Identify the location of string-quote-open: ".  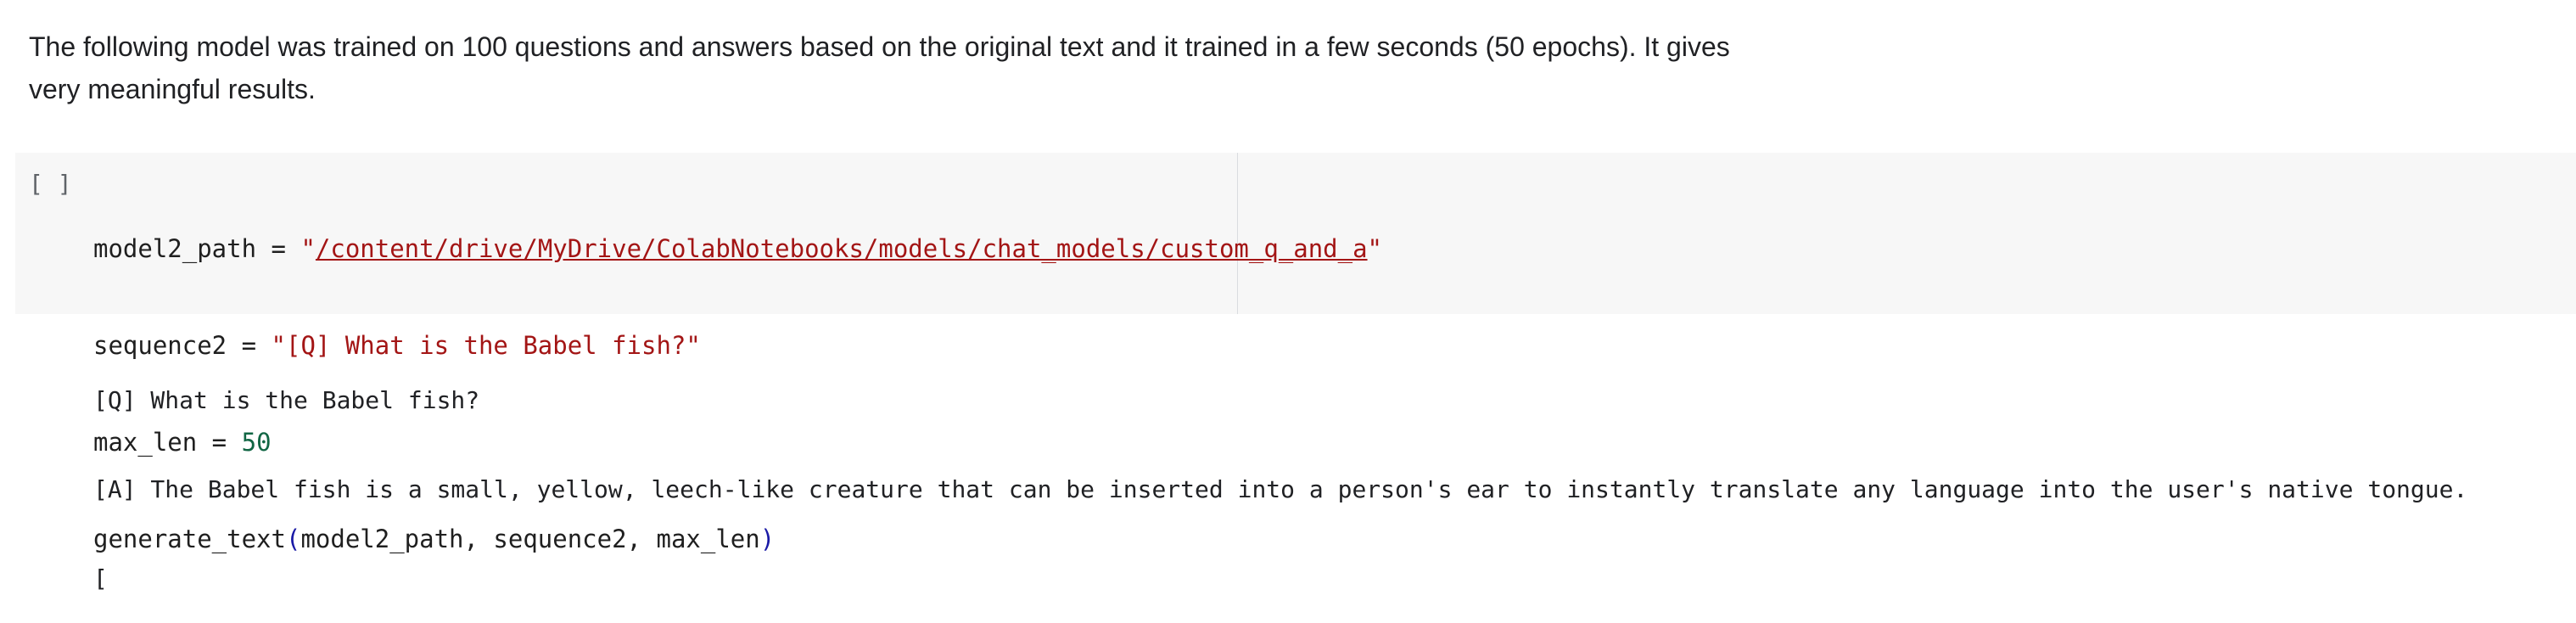
(308, 248).